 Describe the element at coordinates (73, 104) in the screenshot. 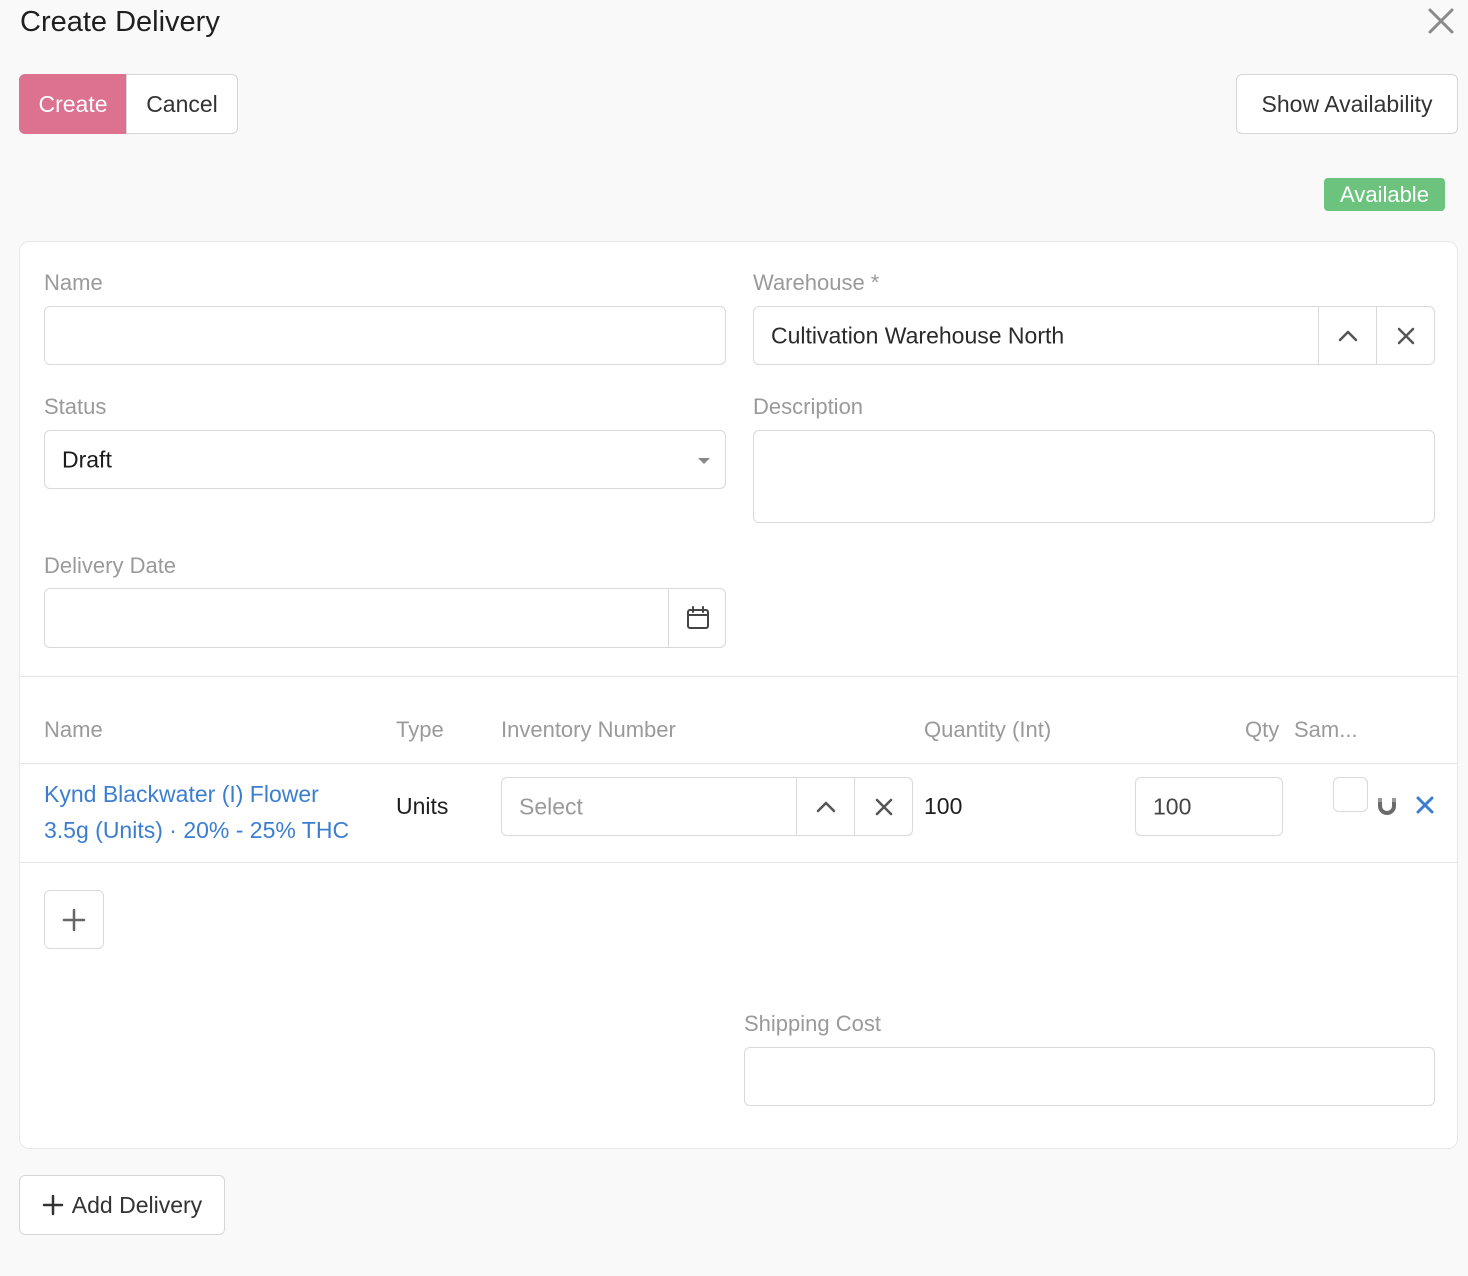

I see `create-button: Create` at that location.